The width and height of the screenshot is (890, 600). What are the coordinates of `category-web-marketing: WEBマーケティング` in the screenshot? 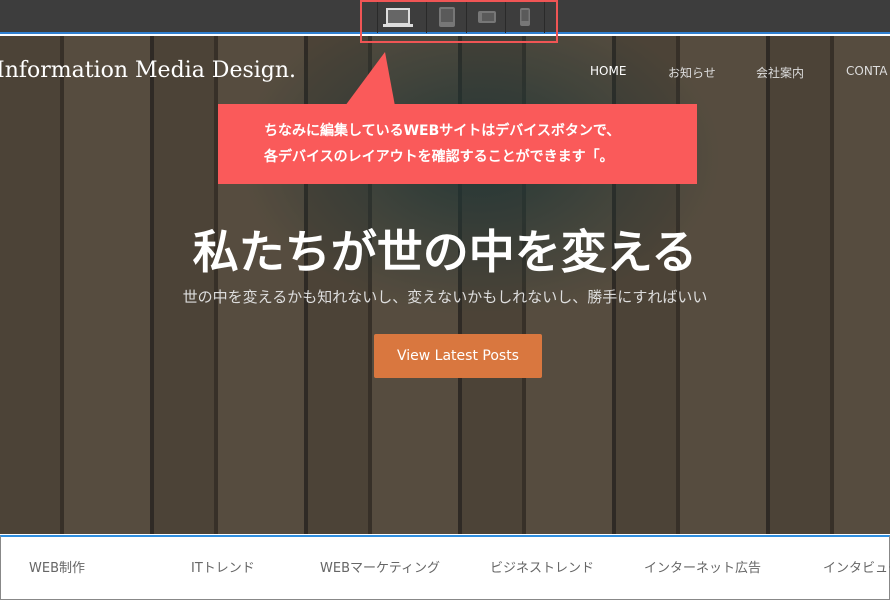 It's located at (380, 566).